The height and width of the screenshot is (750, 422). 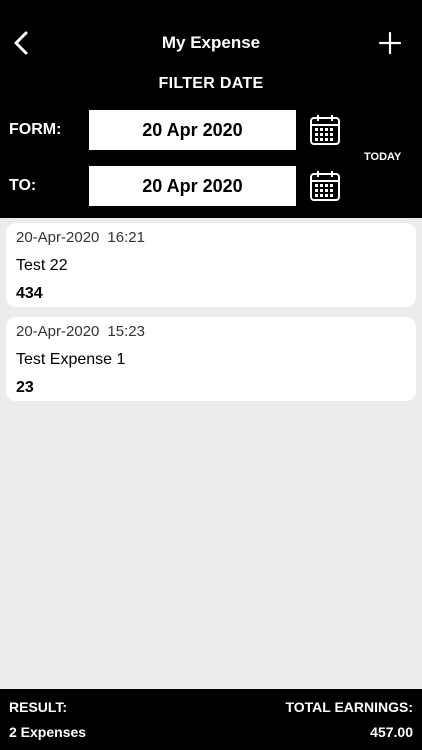 What do you see at coordinates (211, 42) in the screenshot?
I see `page-title: My Expense` at bounding box center [211, 42].